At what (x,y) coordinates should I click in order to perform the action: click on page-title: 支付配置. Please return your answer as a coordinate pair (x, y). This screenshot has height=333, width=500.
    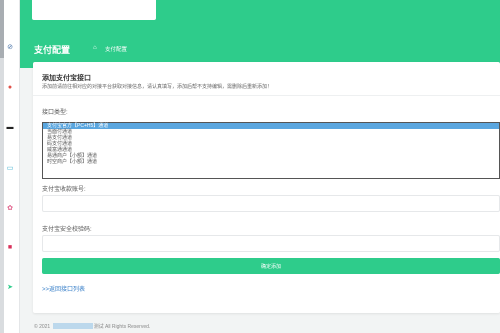
    Looking at the image, I should click on (52, 50).